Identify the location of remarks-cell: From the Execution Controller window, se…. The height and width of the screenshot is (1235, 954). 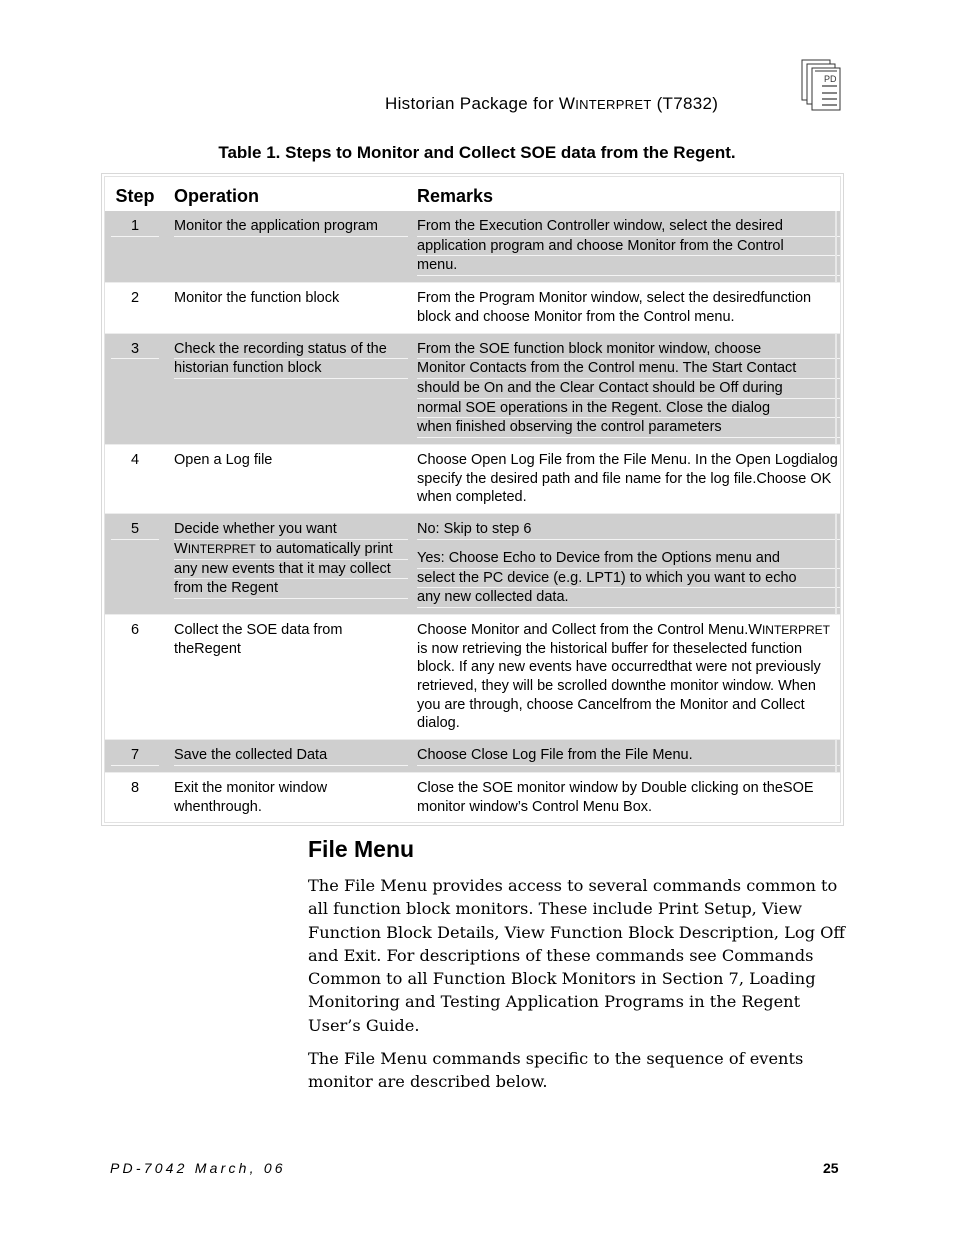
(624, 246).